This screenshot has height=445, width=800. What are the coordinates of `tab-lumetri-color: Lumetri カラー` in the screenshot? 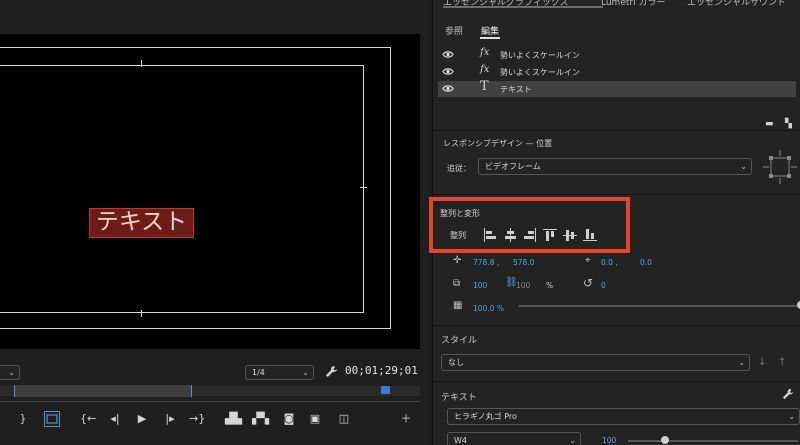 It's located at (633, 4).